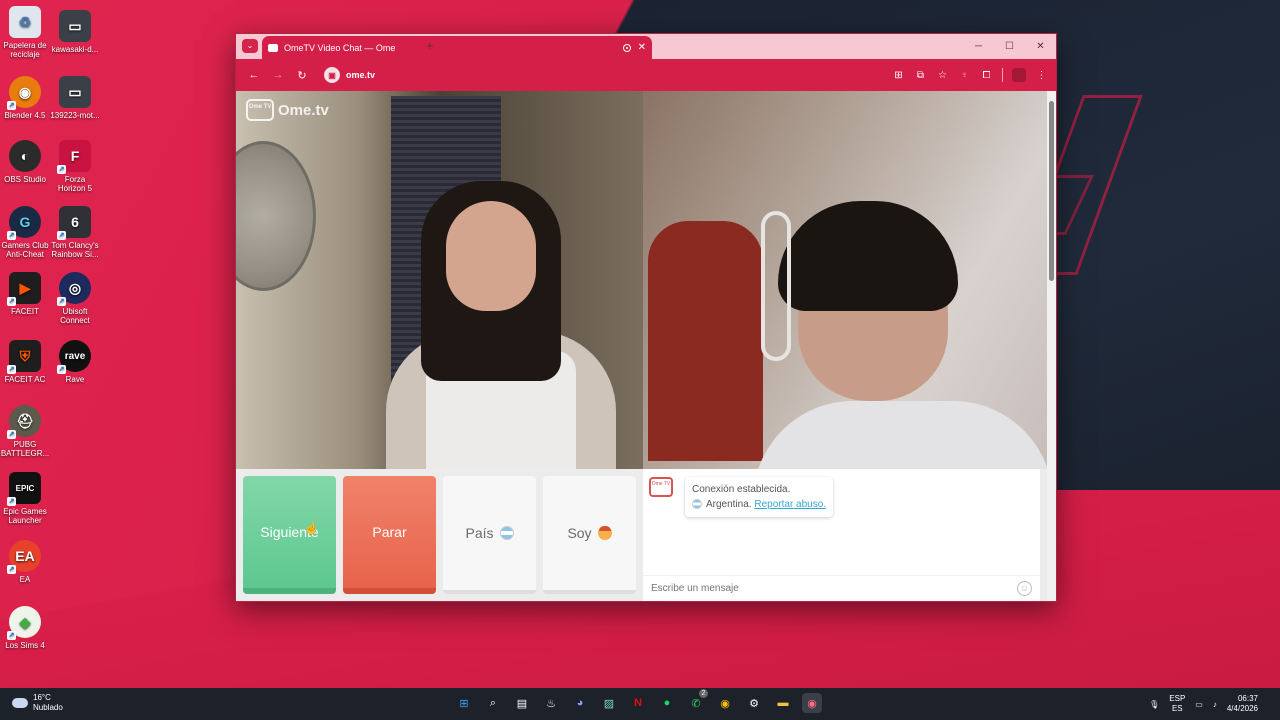  Describe the element at coordinates (37, 703) in the screenshot. I see `weather-widget: 16°C Nublado` at that location.